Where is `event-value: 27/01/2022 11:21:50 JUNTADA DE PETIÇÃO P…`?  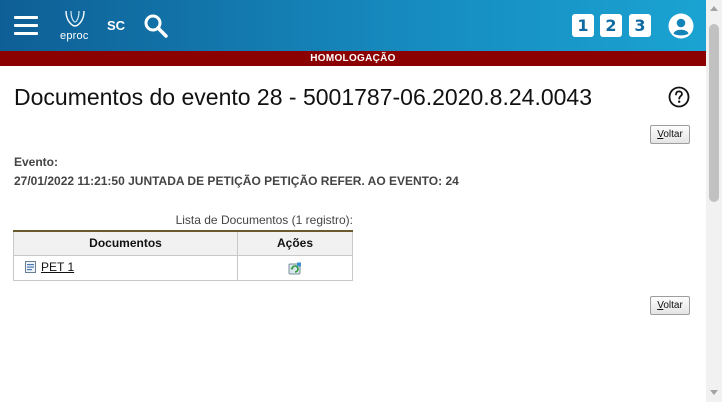
event-value: 27/01/2022 11:21:50 JUNTADA DE PETIÇÃO P… is located at coordinates (236, 181).